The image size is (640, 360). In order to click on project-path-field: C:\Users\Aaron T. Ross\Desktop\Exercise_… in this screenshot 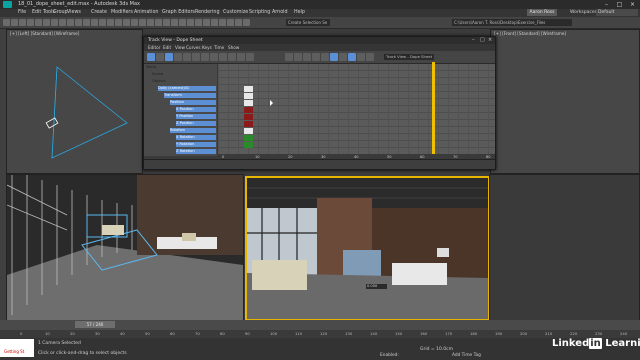, I will do `click(512, 22)`.